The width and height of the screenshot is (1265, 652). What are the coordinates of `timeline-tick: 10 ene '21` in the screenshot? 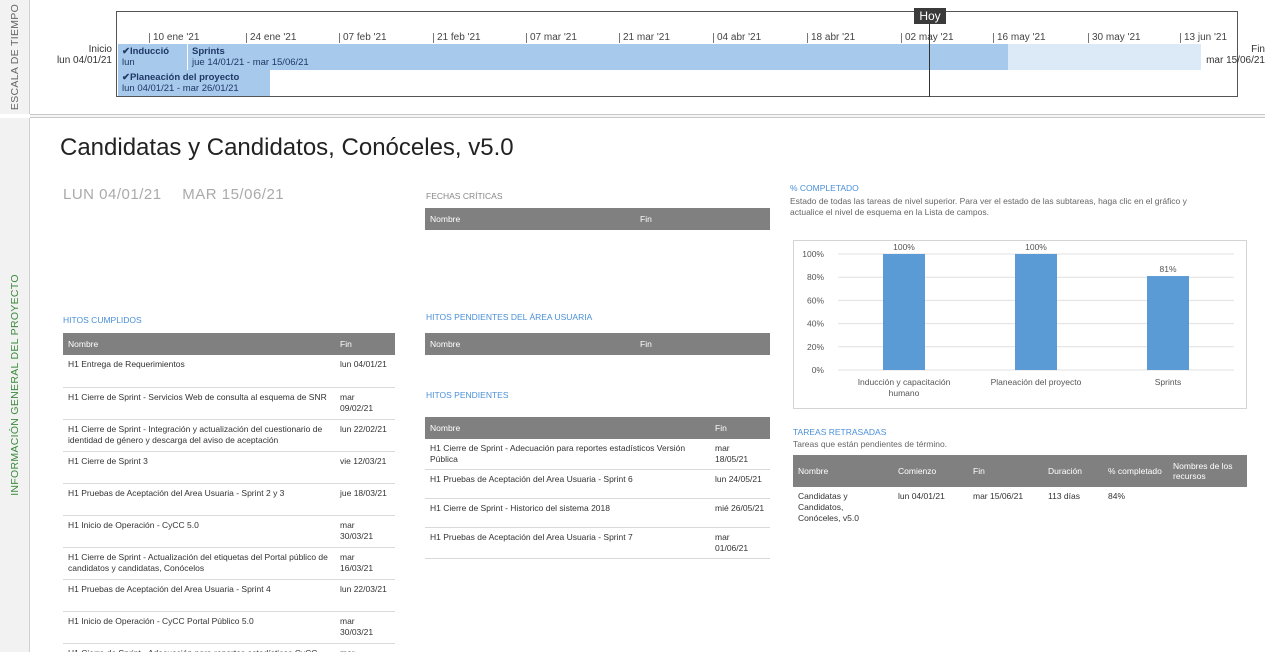 It's located at (174, 38).